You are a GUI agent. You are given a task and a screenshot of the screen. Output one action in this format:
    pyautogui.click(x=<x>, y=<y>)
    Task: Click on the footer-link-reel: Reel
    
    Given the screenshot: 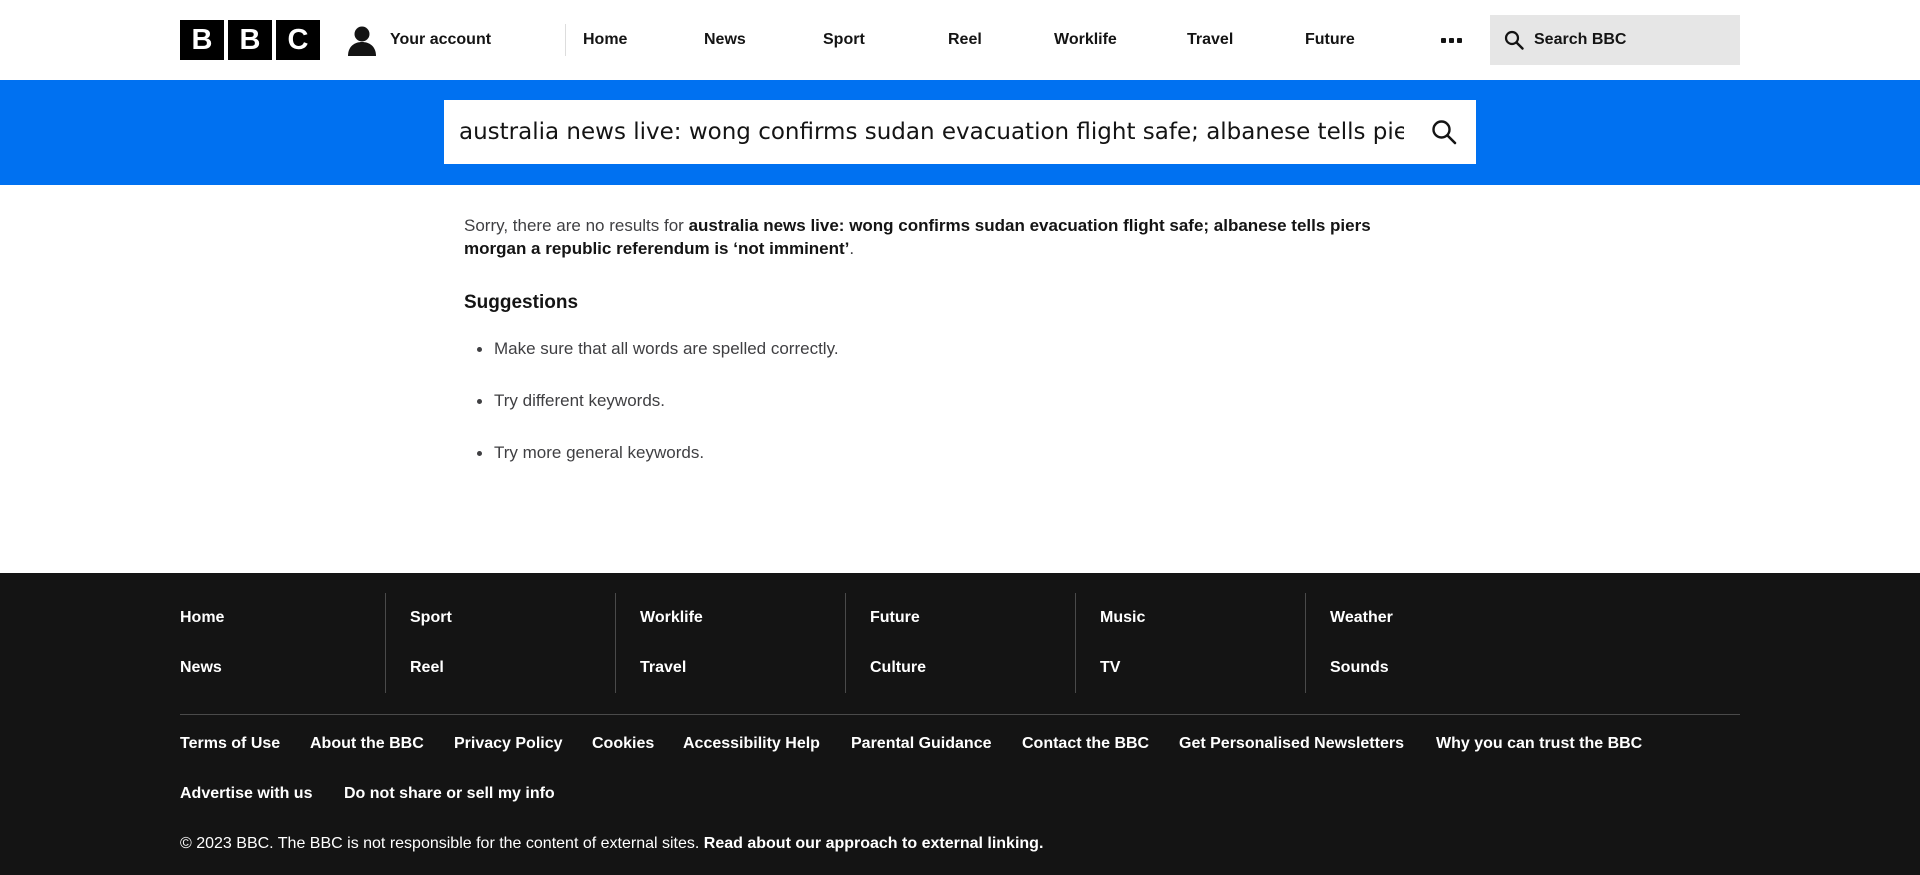 What is the action you would take?
    pyautogui.click(x=427, y=668)
    